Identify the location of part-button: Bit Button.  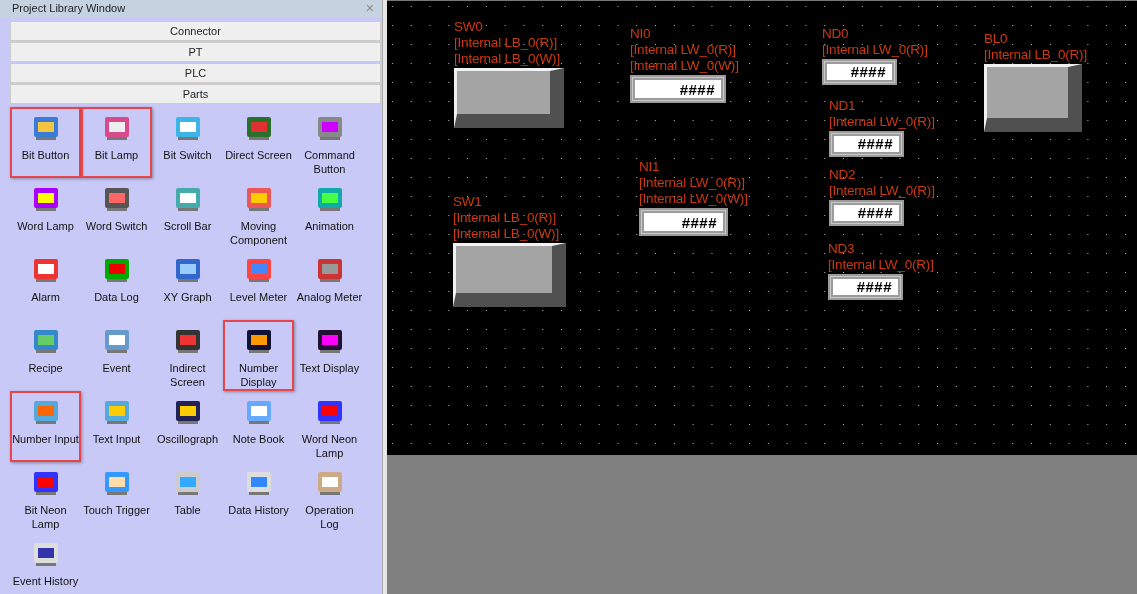
(45, 142).